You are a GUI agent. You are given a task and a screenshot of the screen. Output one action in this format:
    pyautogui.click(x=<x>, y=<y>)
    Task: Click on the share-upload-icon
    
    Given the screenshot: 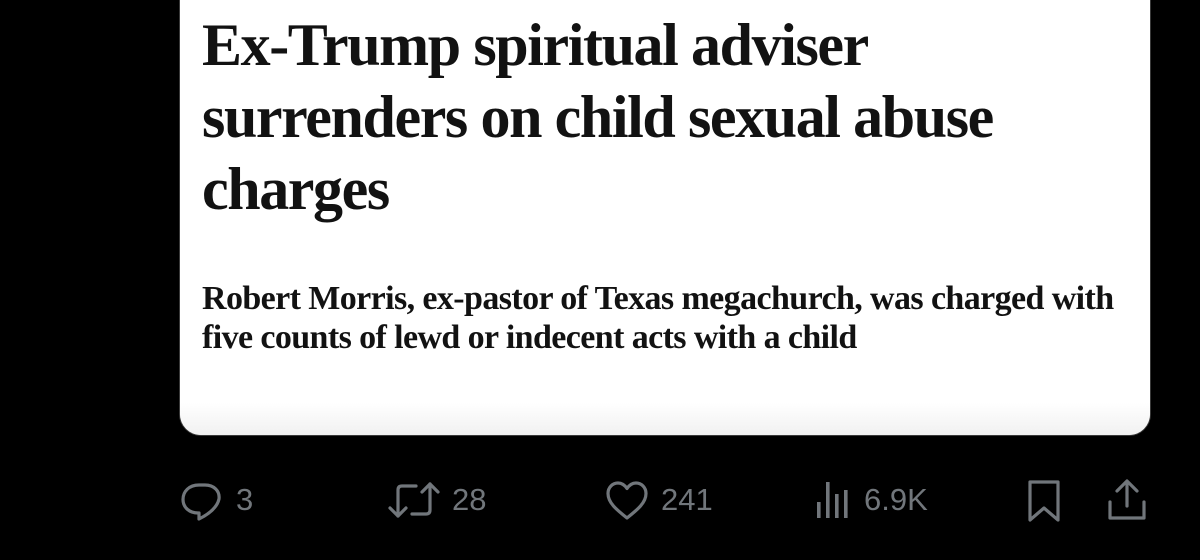 What is the action you would take?
    pyautogui.click(x=1127, y=500)
    